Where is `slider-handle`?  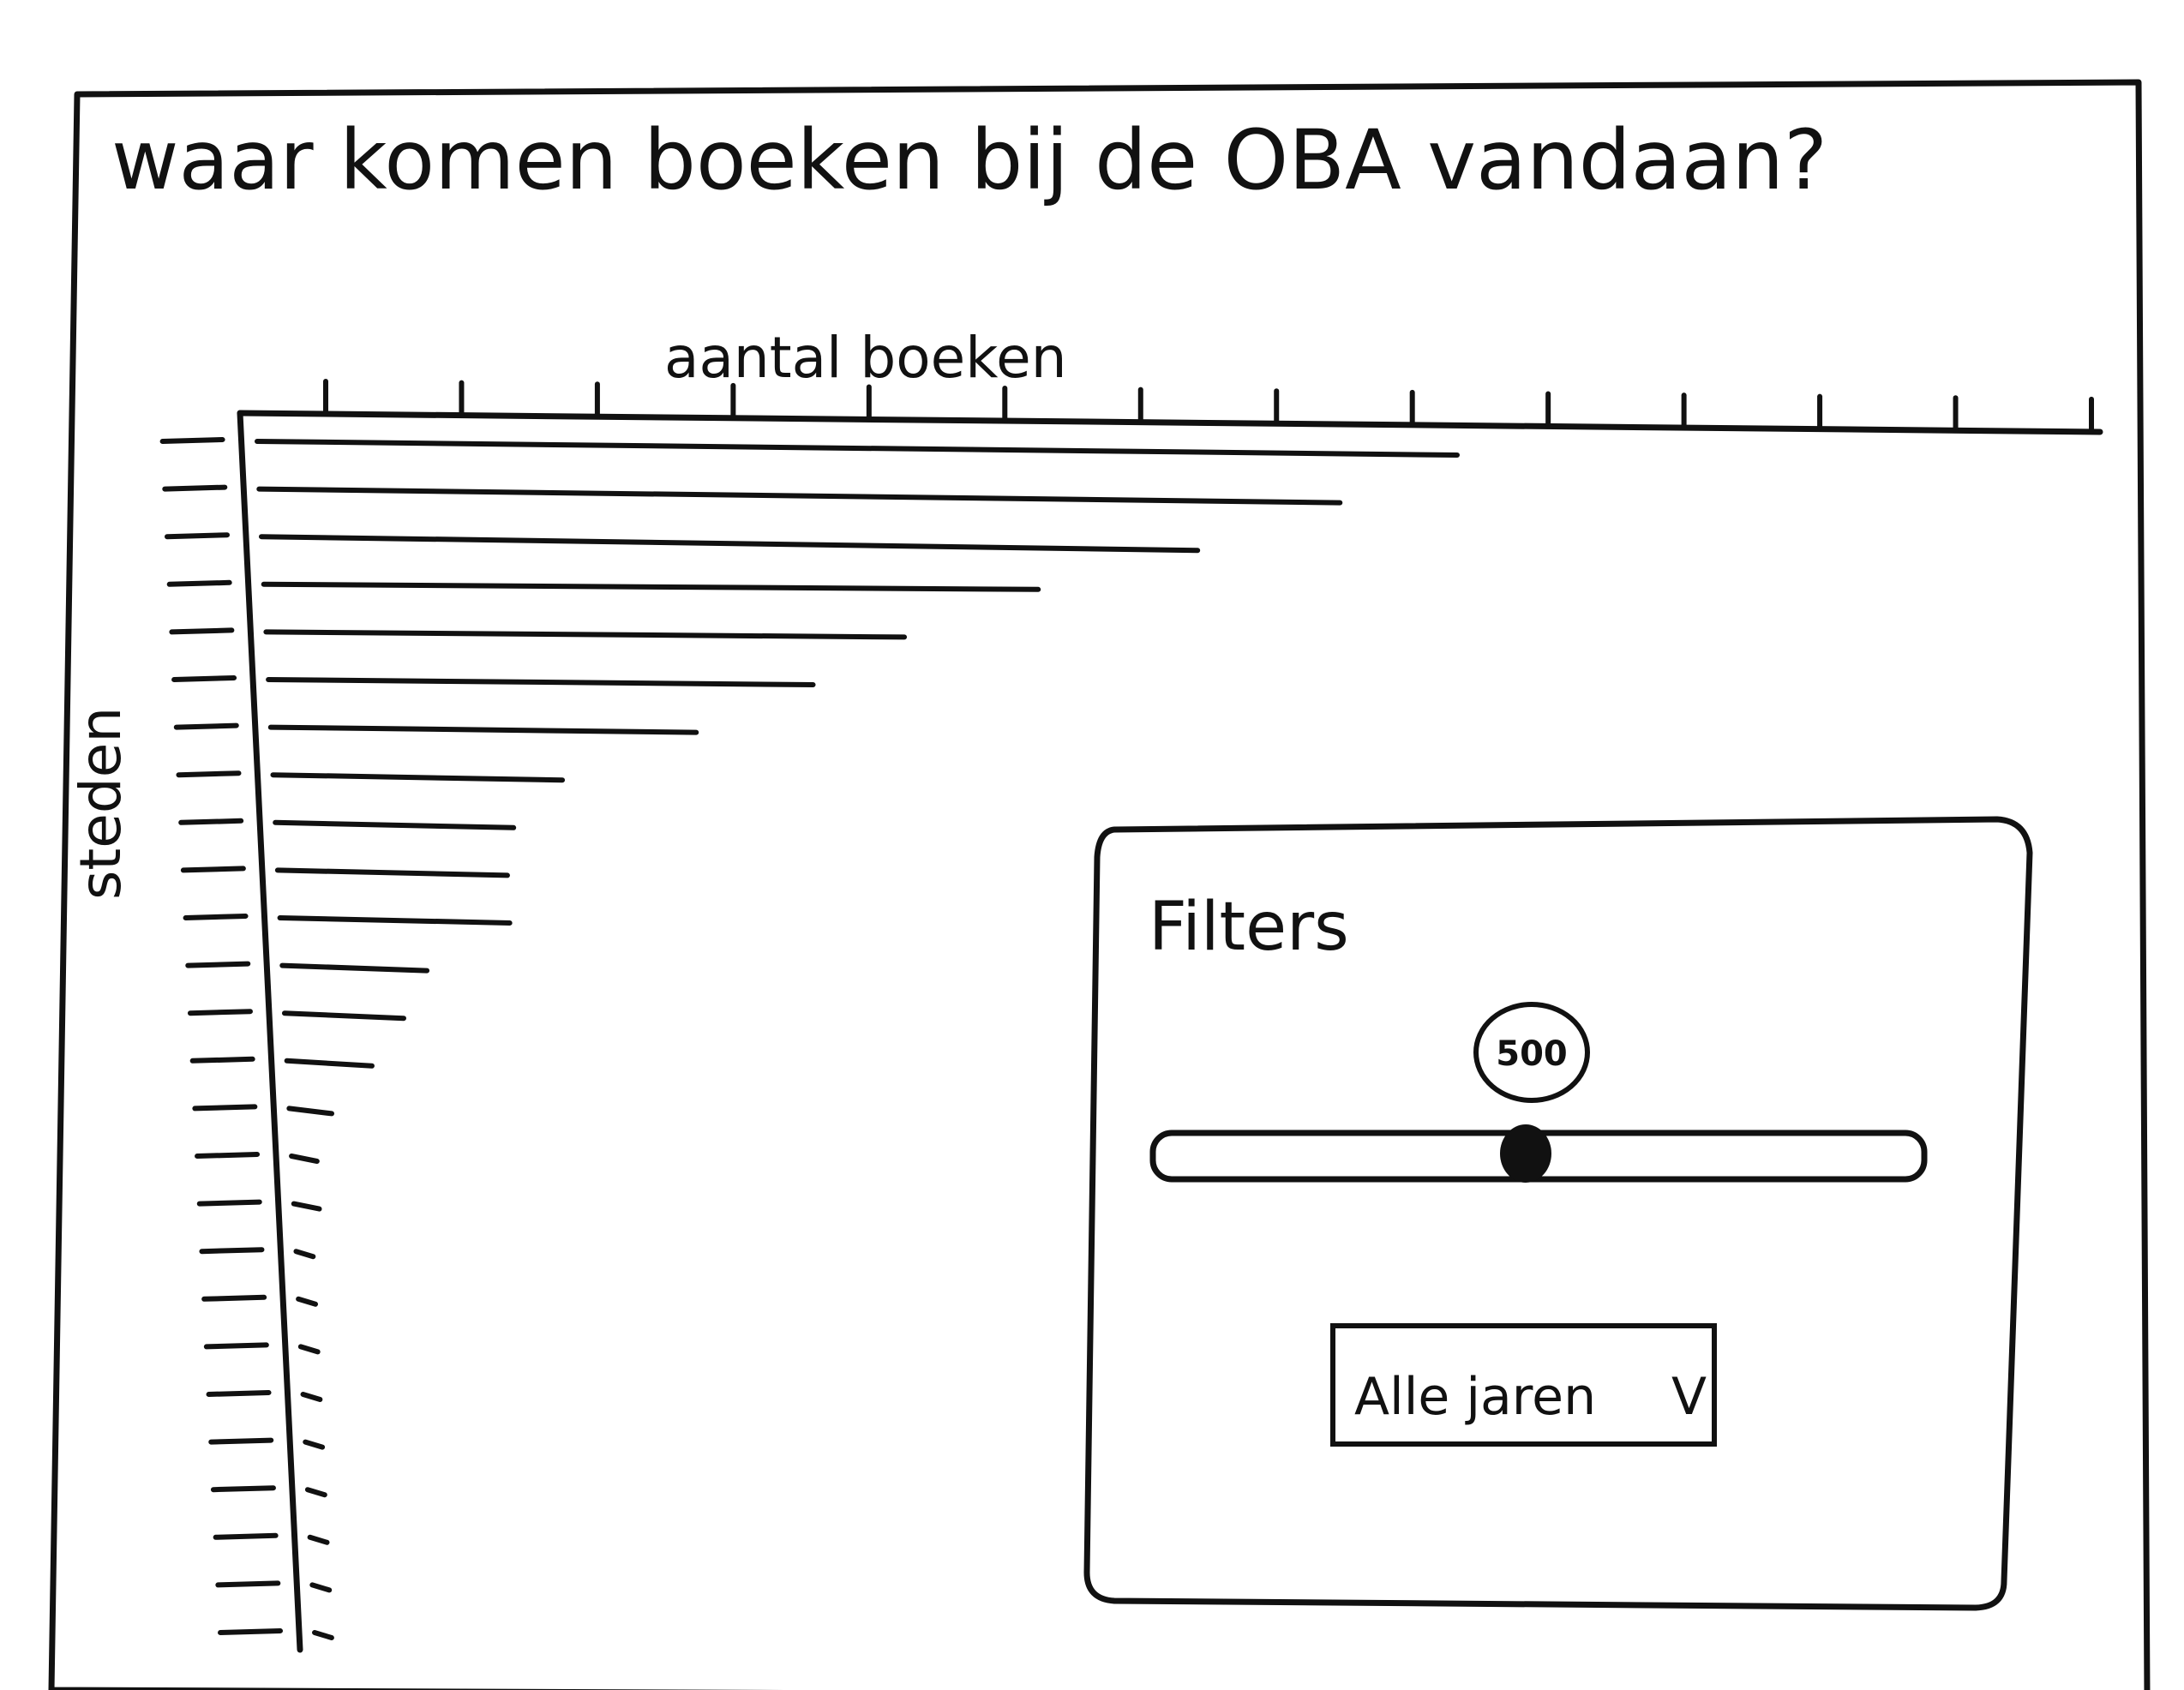 slider-handle is located at coordinates (1525, 1153).